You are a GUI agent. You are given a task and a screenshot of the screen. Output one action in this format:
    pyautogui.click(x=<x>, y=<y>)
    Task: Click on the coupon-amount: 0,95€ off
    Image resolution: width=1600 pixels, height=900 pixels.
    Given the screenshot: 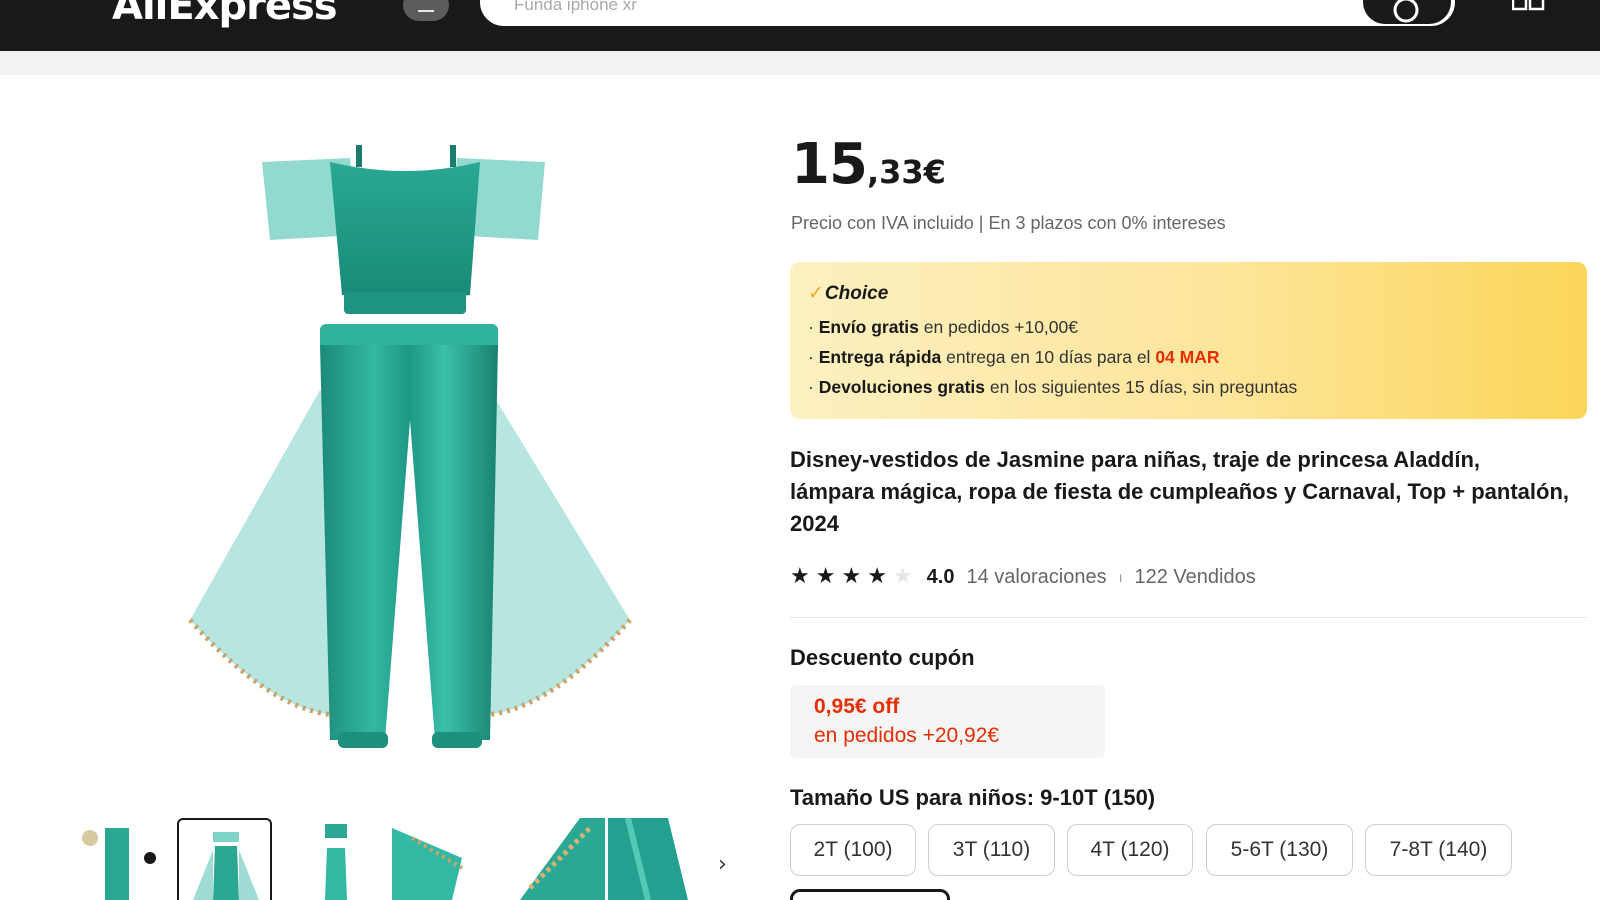 What is the action you would take?
    pyautogui.click(x=857, y=706)
    